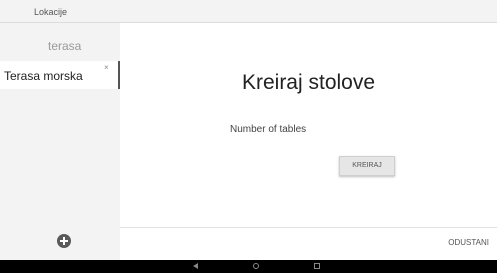 The image size is (497, 273). Describe the element at coordinates (468, 242) in the screenshot. I see `cancel-button: ODUSTANI` at that location.